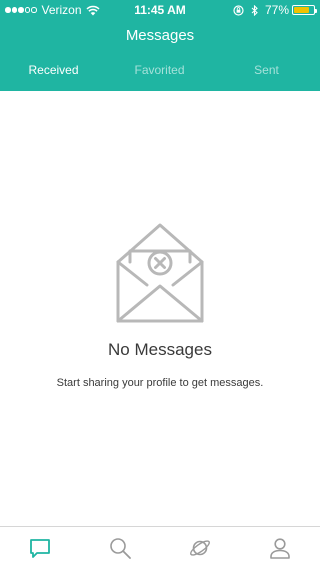 The image size is (320, 568). I want to click on profile-icon, so click(280, 548).